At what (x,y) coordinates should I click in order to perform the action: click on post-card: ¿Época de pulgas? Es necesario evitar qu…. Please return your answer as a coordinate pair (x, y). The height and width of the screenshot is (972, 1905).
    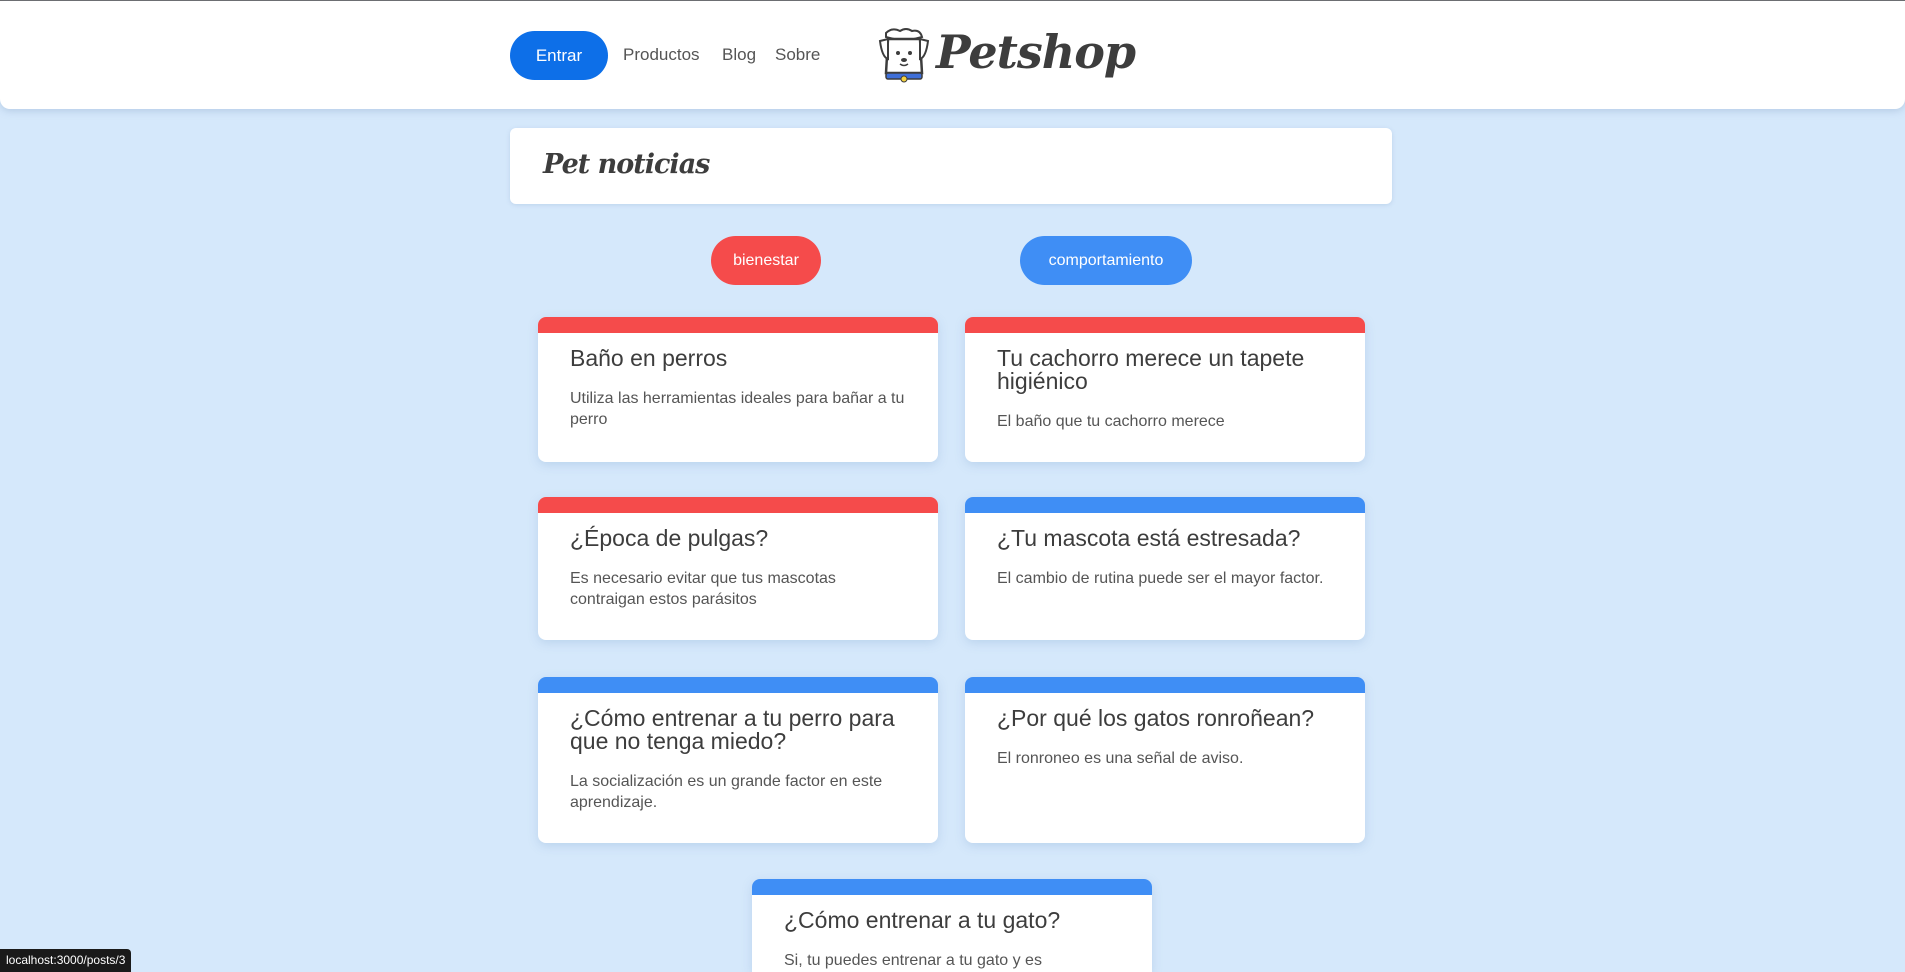
    Looking at the image, I should click on (738, 568).